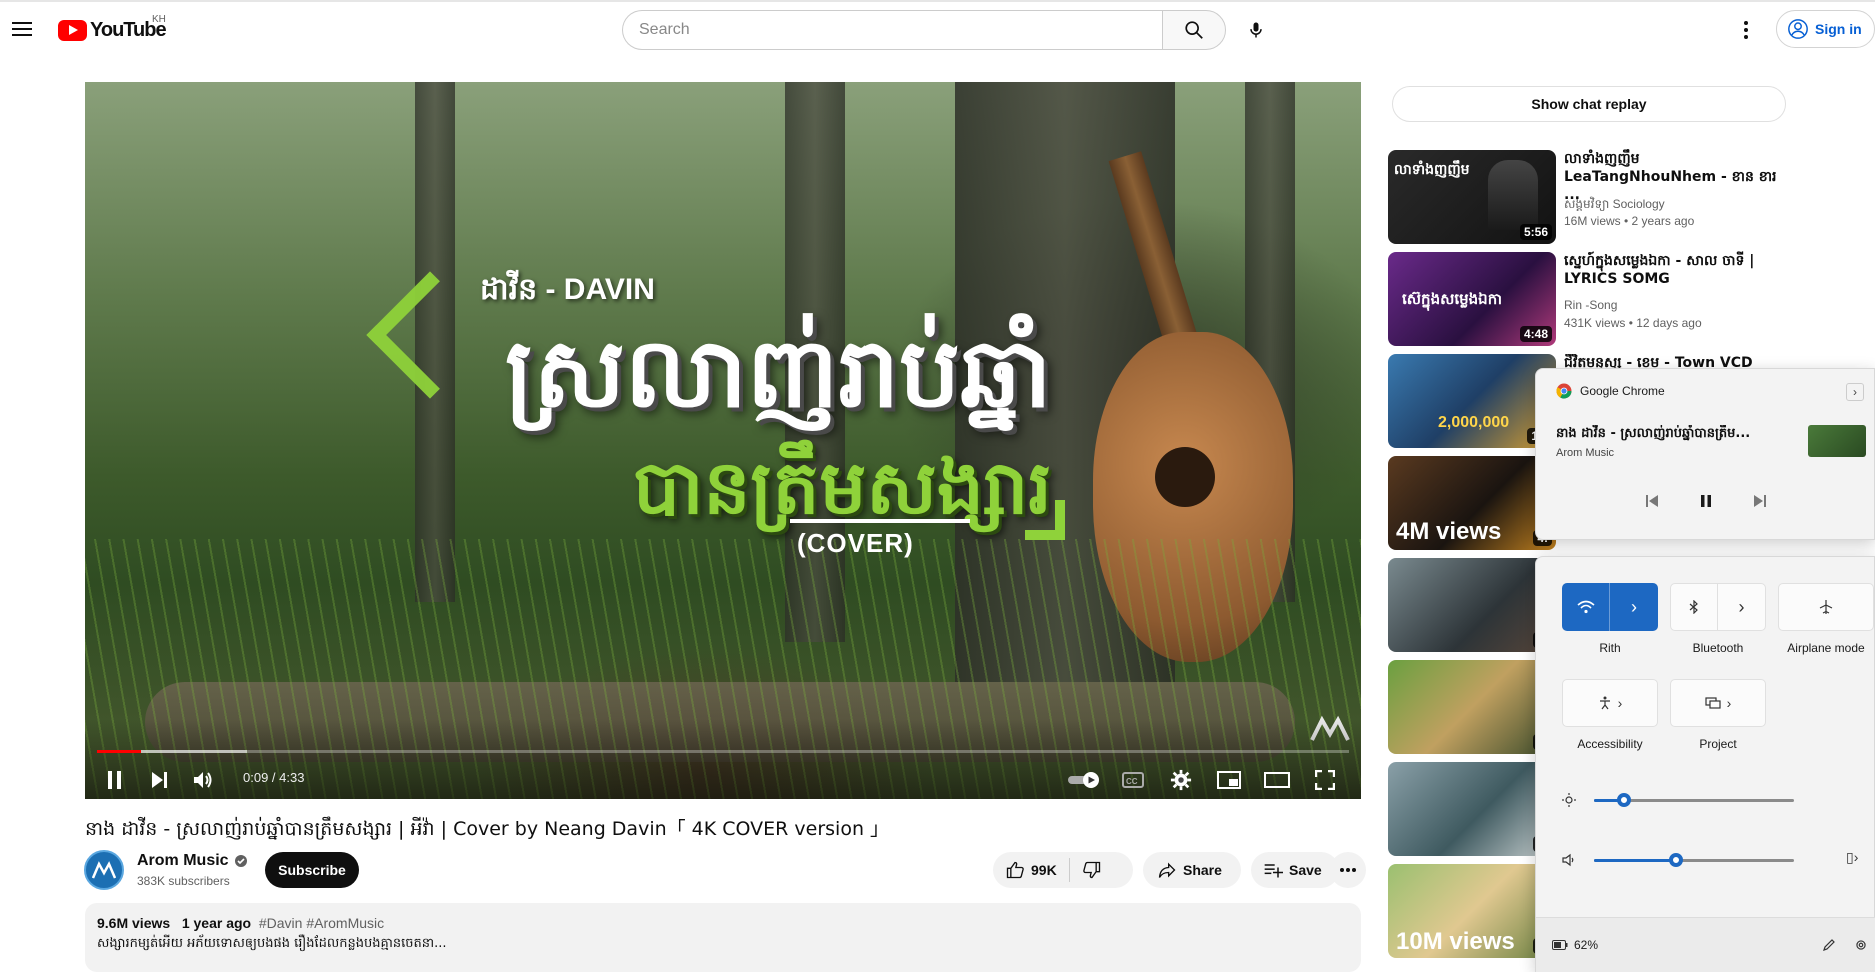  Describe the element at coordinates (1472, 911) in the screenshot. I see `recommendation-thumbnail: 10M views 4:` at that location.